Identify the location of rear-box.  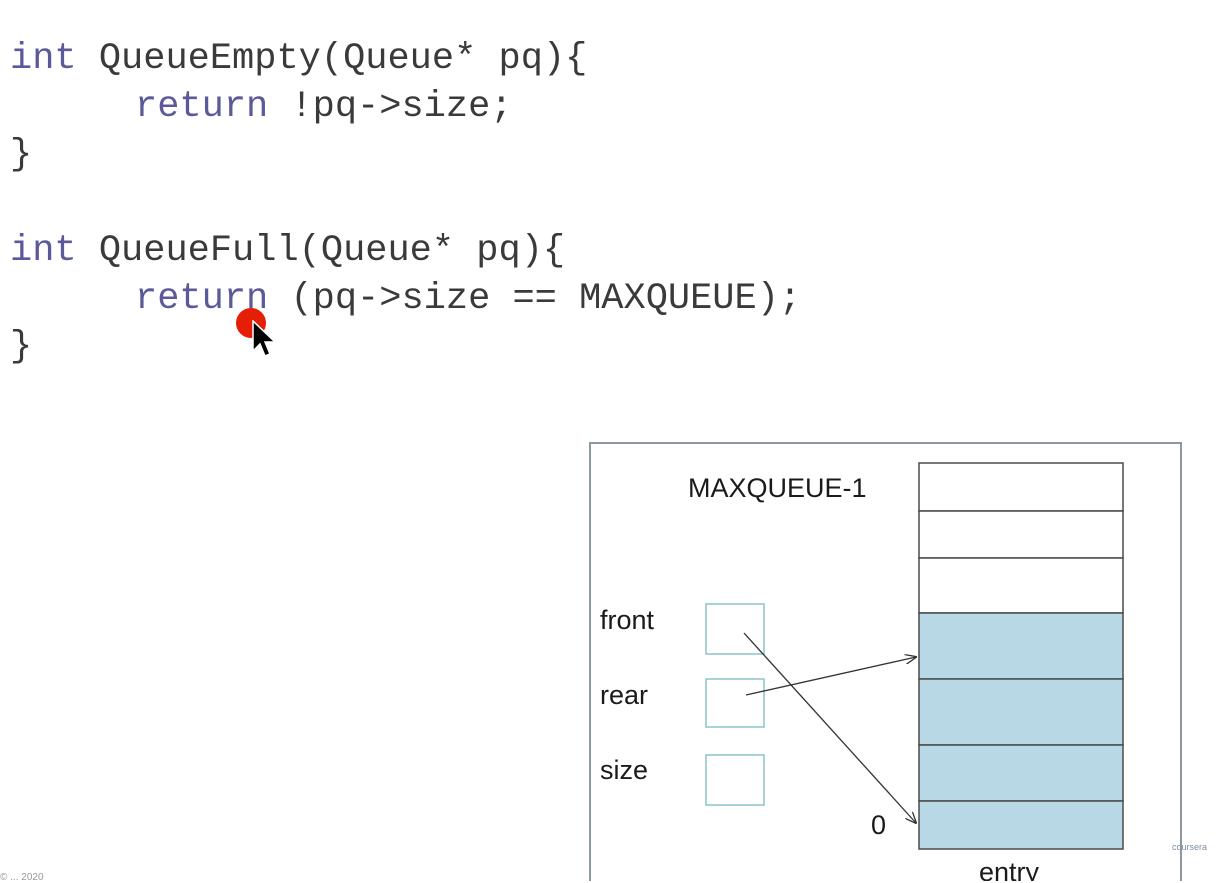
(735, 703).